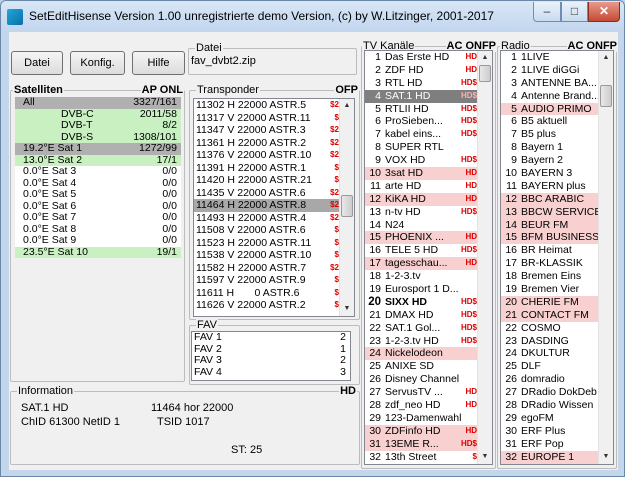 The width and height of the screenshot is (625, 477). I want to click on transponder-row: 11376 V 22000 ASTR.10 $2, so click(267, 155).